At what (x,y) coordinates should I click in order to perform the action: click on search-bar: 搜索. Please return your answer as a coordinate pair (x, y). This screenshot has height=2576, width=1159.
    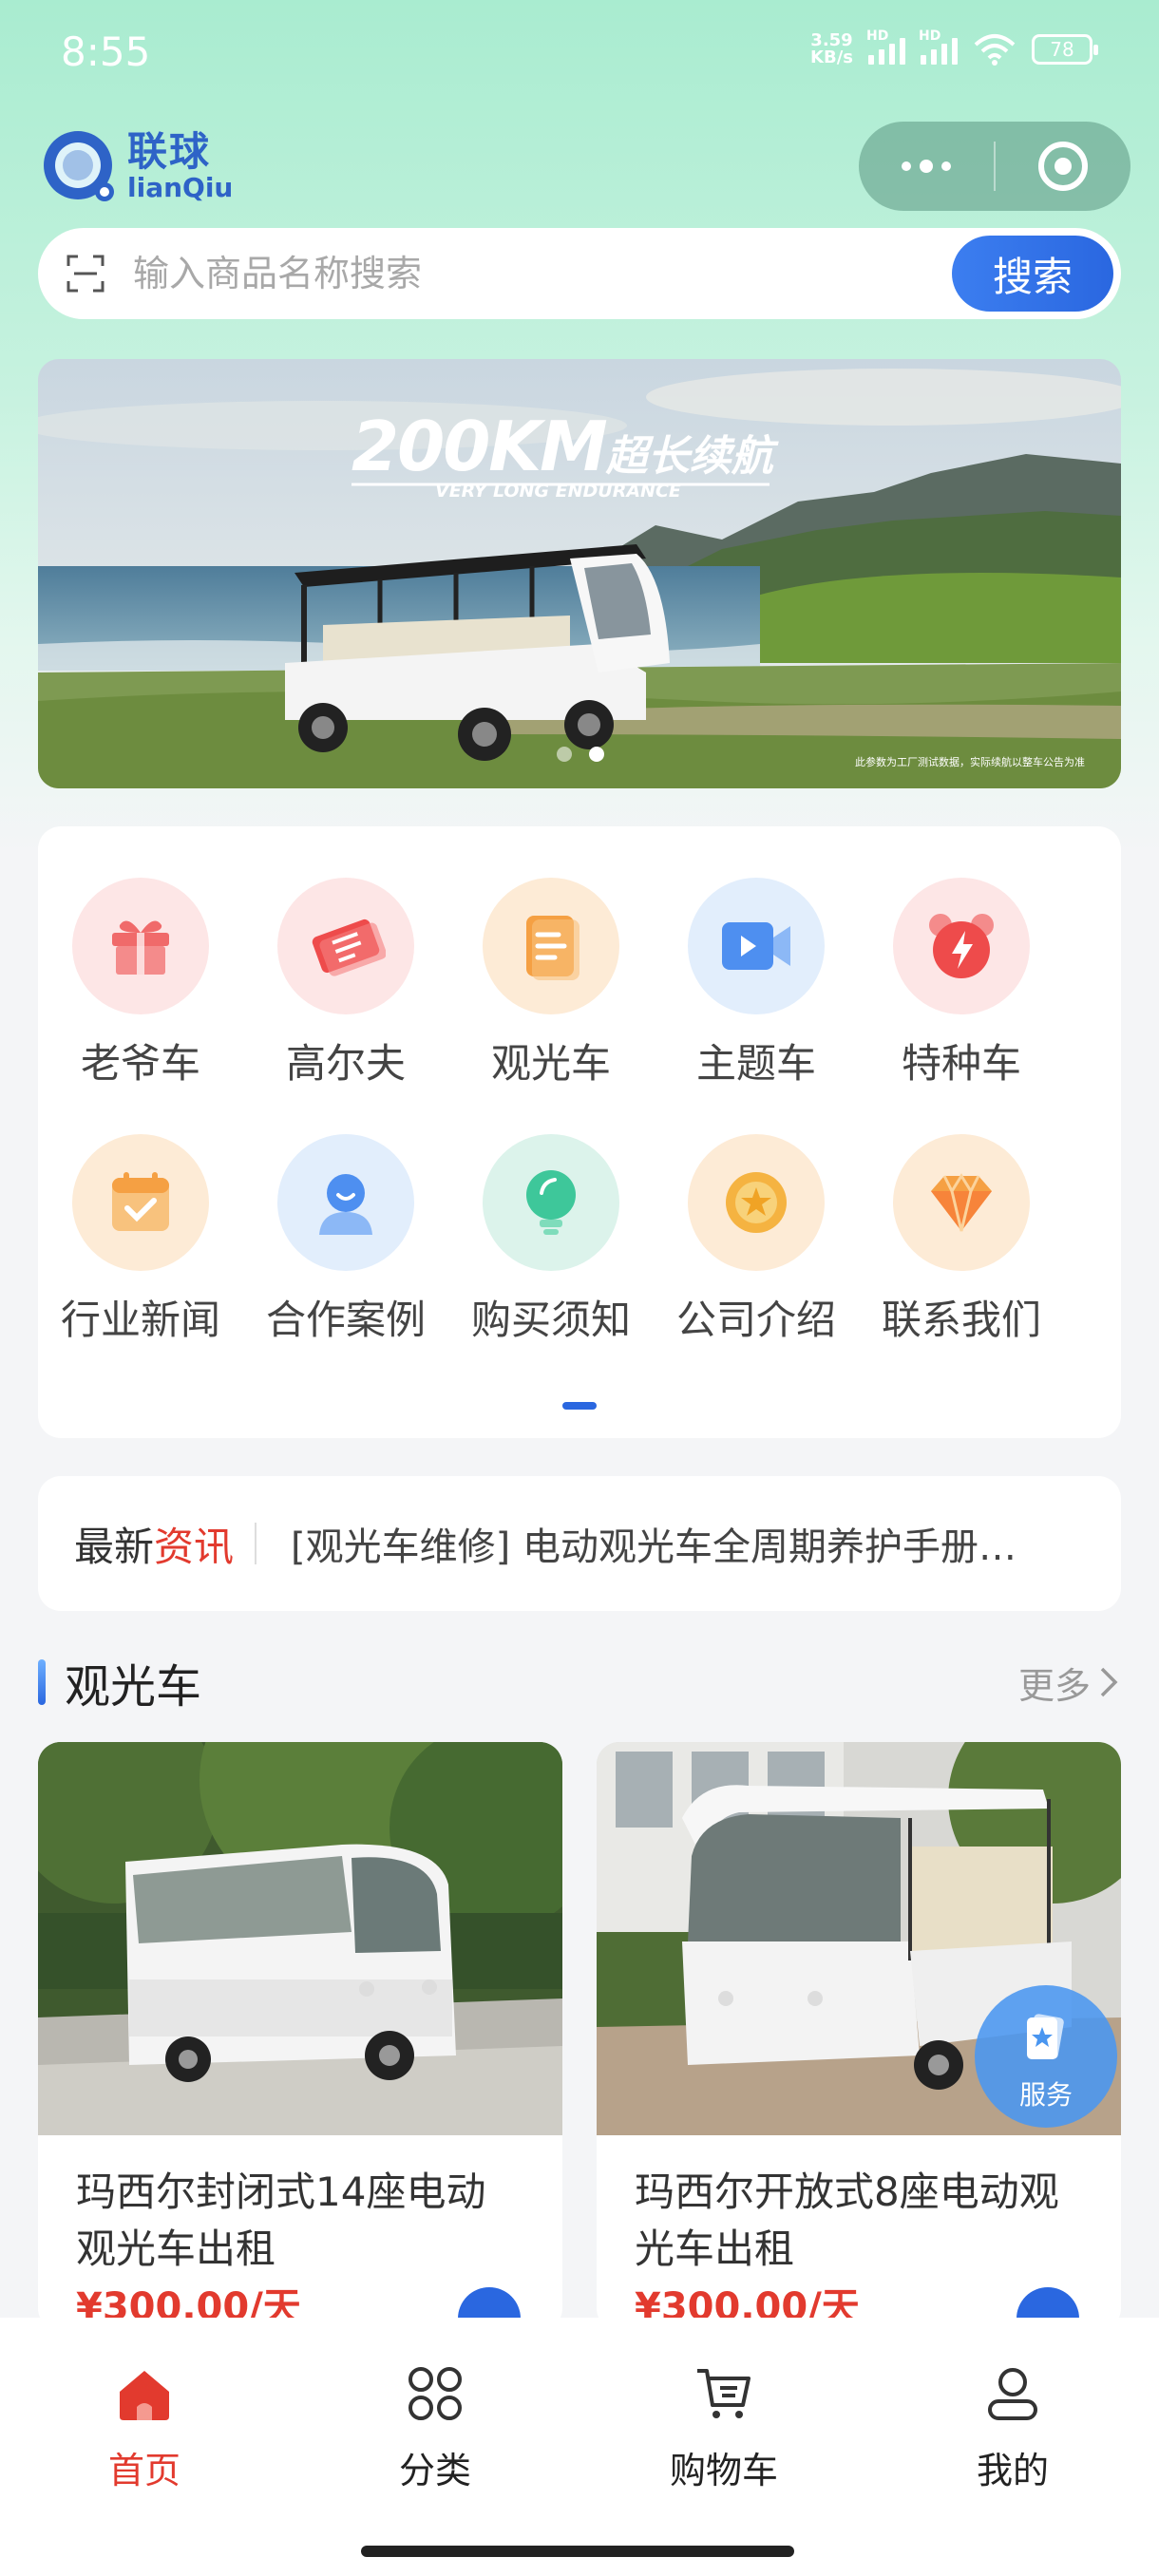
    Looking at the image, I should click on (579, 273).